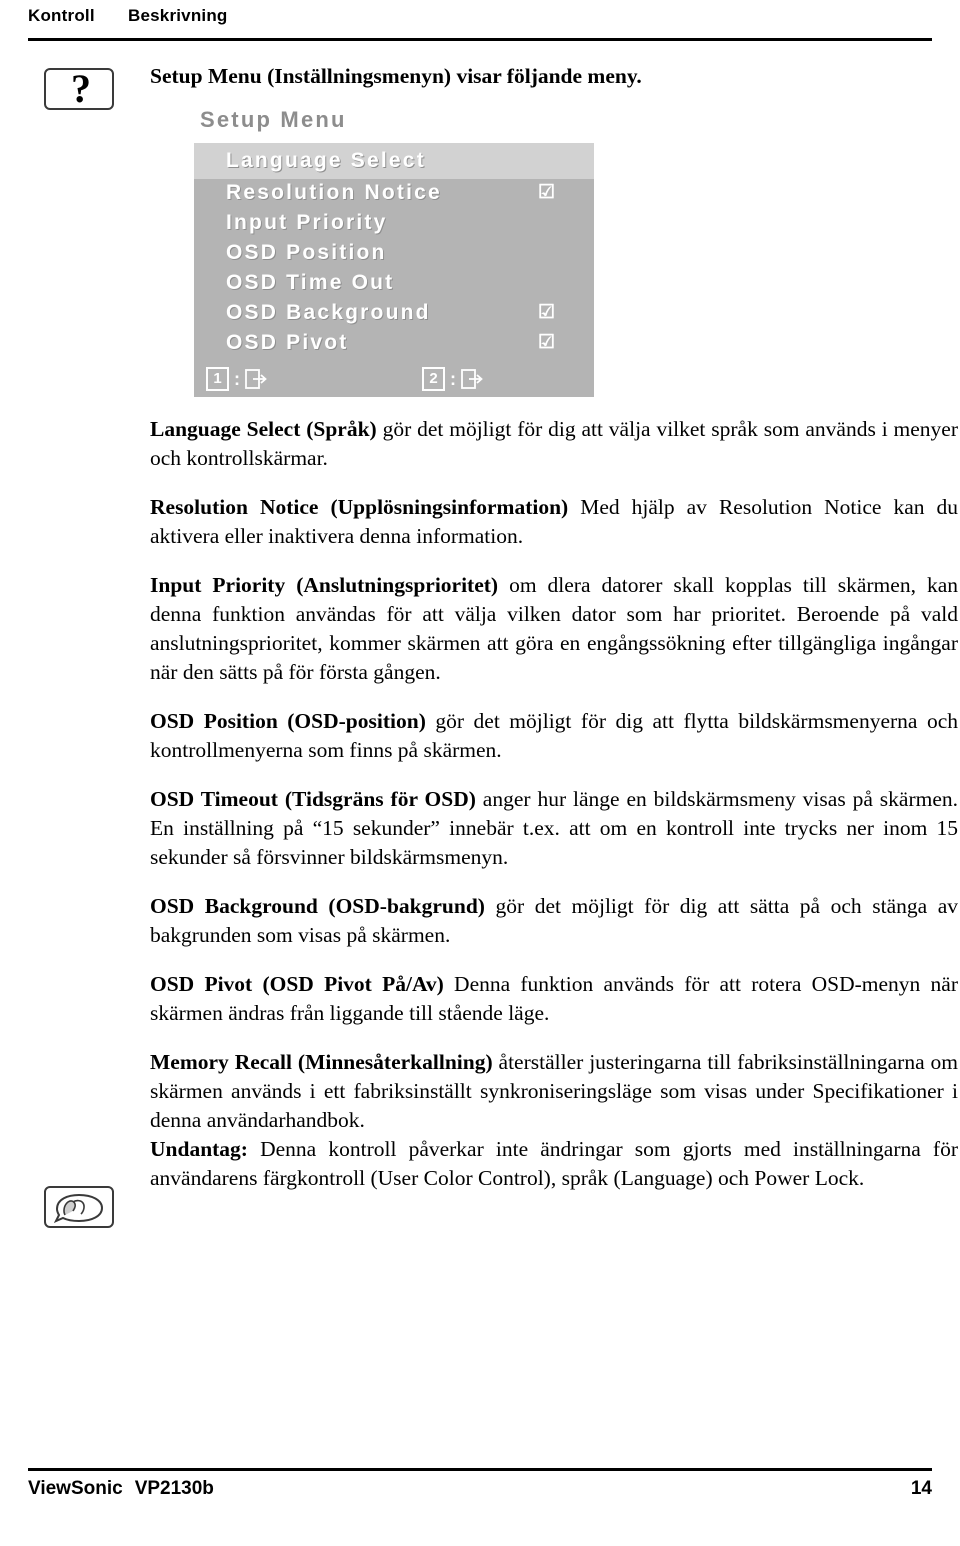  I want to click on header-columns: Kontroll Beskrivning, so click(128, 16).